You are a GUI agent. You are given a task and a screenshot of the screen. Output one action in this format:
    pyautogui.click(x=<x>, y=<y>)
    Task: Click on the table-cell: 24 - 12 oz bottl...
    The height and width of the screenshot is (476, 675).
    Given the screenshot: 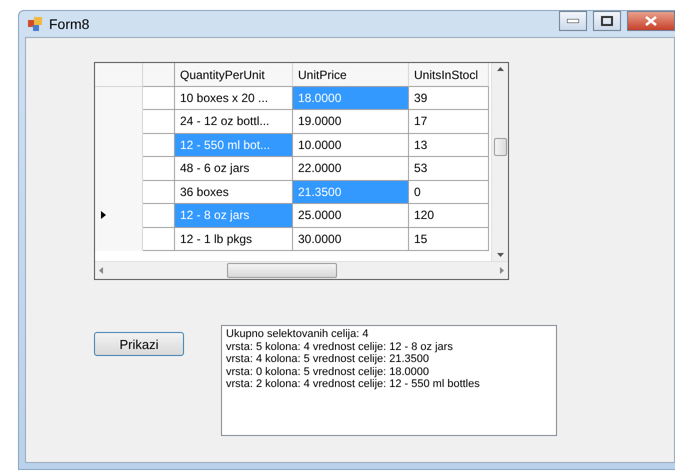 What is the action you would take?
    pyautogui.click(x=234, y=122)
    